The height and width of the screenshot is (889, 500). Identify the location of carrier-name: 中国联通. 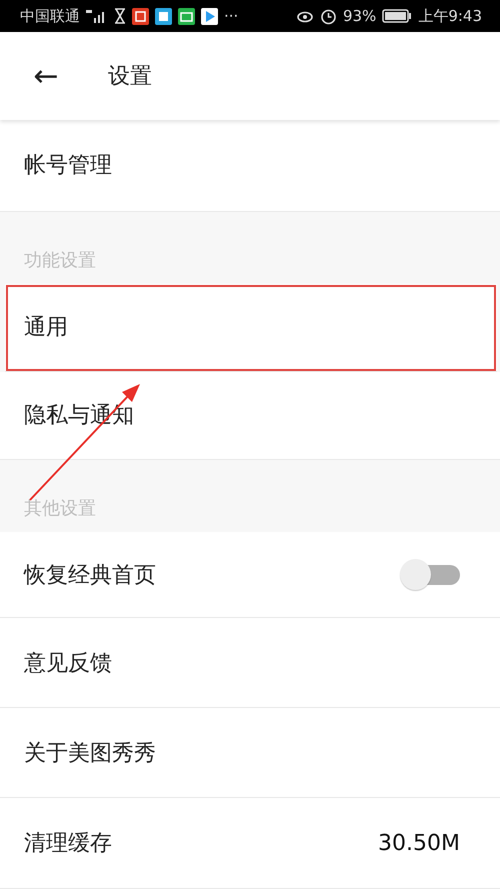
(50, 16).